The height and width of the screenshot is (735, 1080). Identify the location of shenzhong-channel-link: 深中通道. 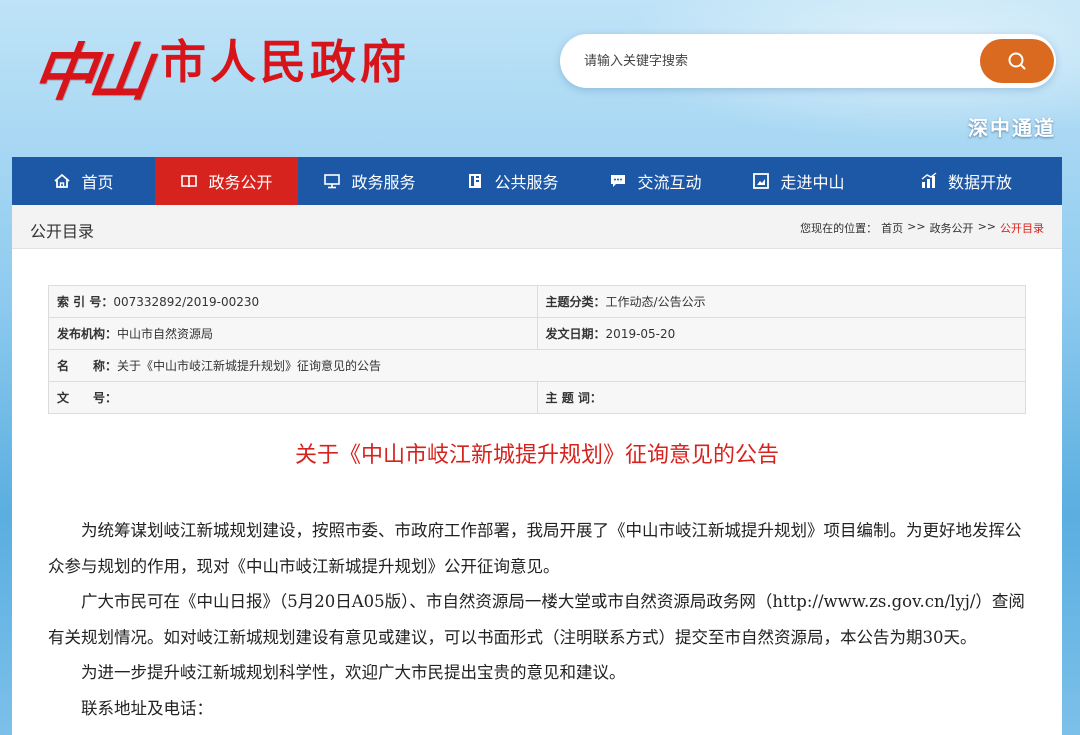
(1012, 126).